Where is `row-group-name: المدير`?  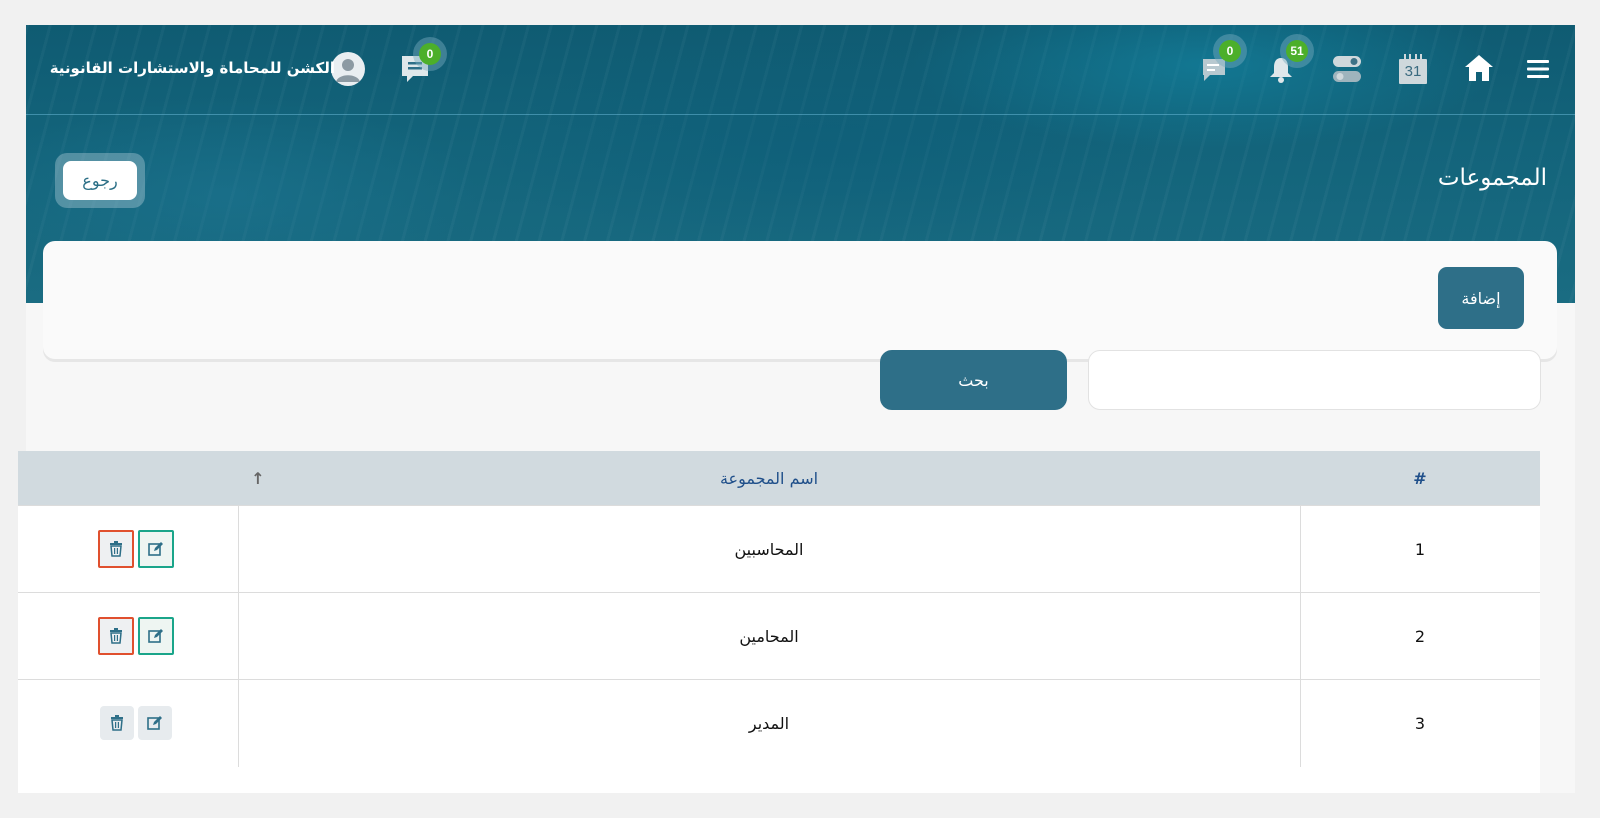 row-group-name: المدير is located at coordinates (769, 723).